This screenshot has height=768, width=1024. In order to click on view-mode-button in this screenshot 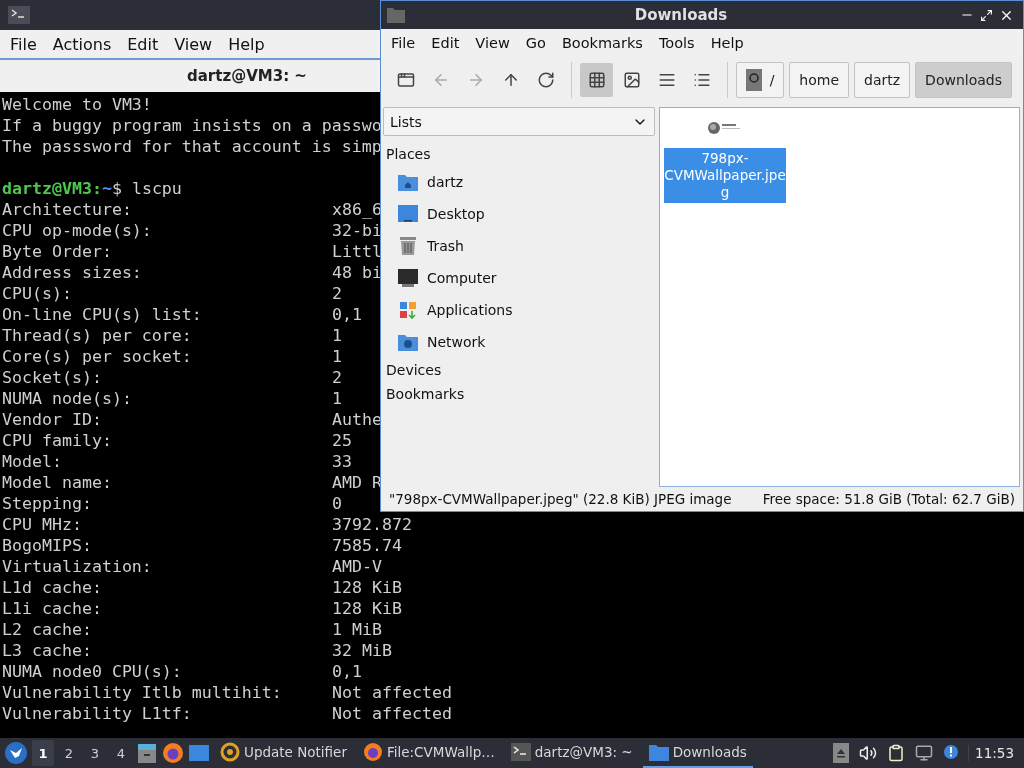, I will do `click(596, 80)`.